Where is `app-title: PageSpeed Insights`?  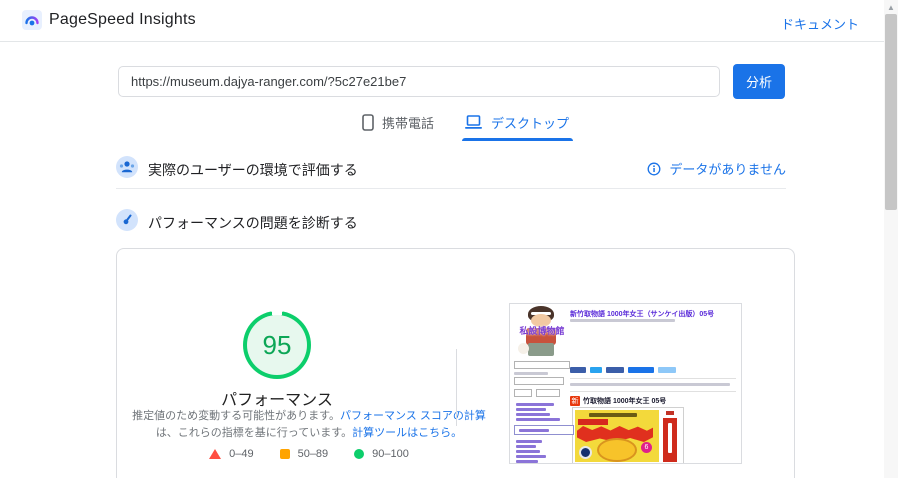 app-title: PageSpeed Insights is located at coordinates (122, 19).